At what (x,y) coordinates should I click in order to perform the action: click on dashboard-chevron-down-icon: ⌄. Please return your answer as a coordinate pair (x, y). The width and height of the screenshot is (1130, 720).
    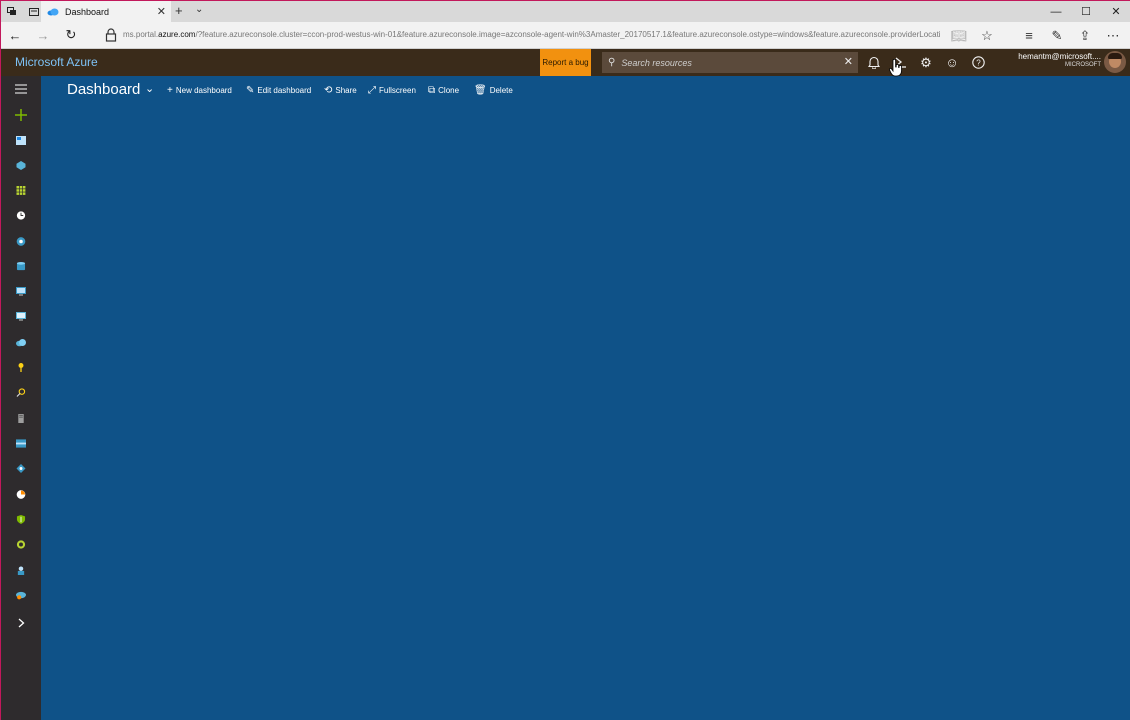
    Looking at the image, I should click on (149, 88).